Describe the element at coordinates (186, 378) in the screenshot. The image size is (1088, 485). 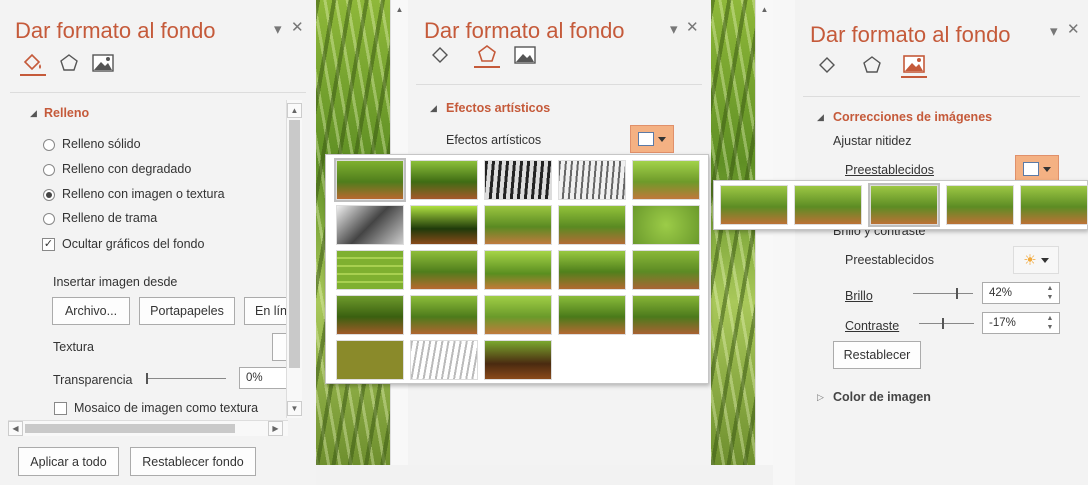
I see `transparency-slider-track` at that location.